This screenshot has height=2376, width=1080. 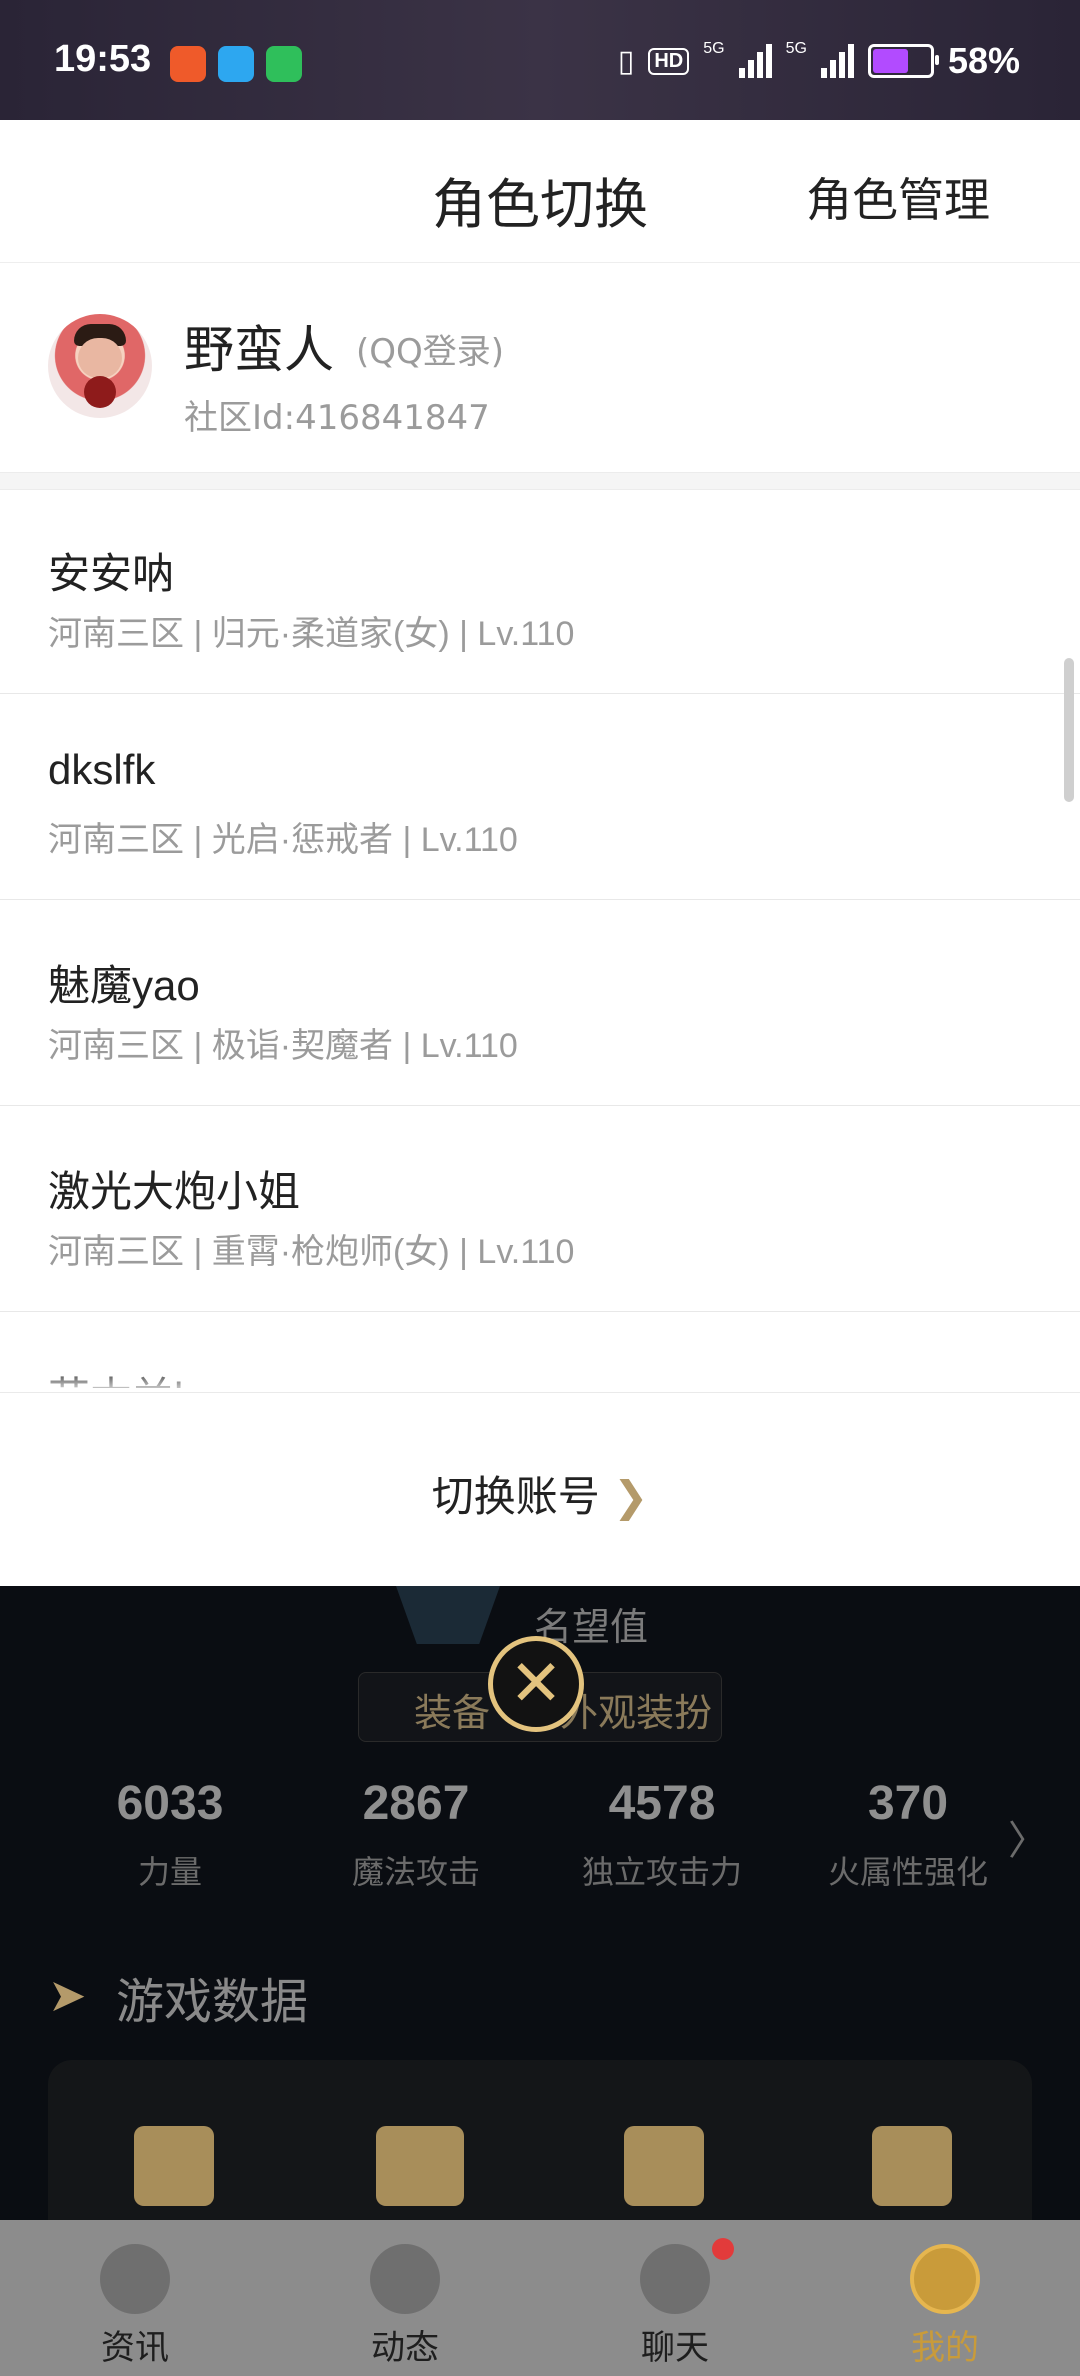 I want to click on bottom-nav: 资讯 动态 聊天 我的, so click(x=540, y=2298).